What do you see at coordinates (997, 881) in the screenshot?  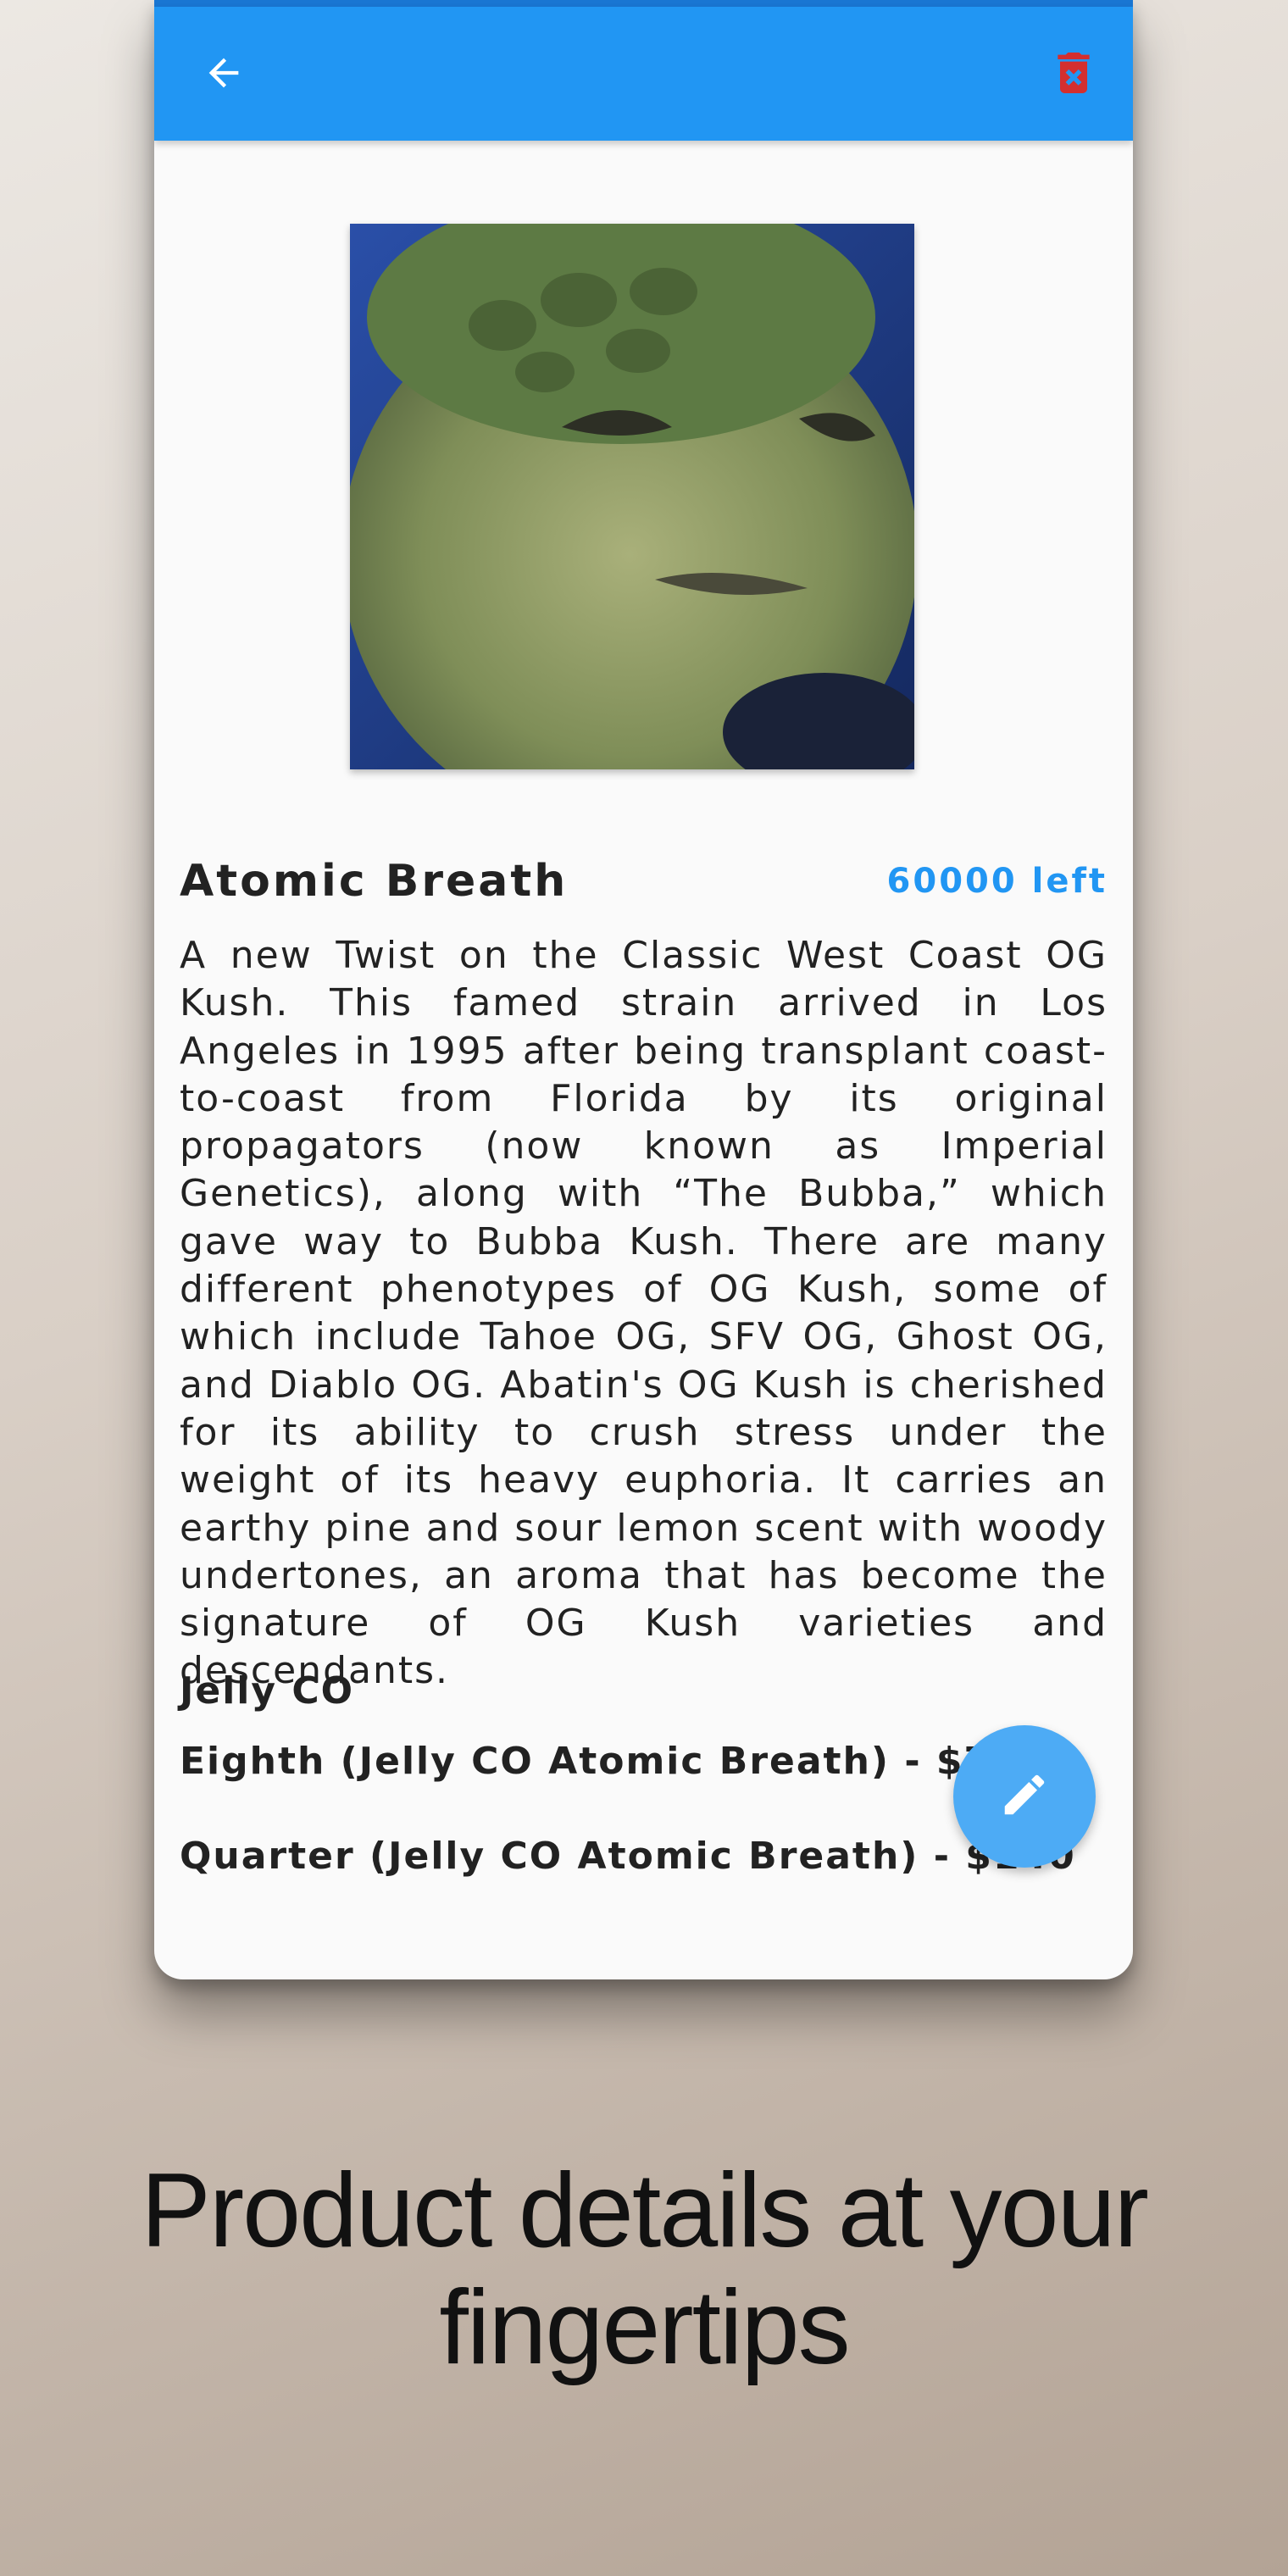 I see `stock-count: 60000 left` at bounding box center [997, 881].